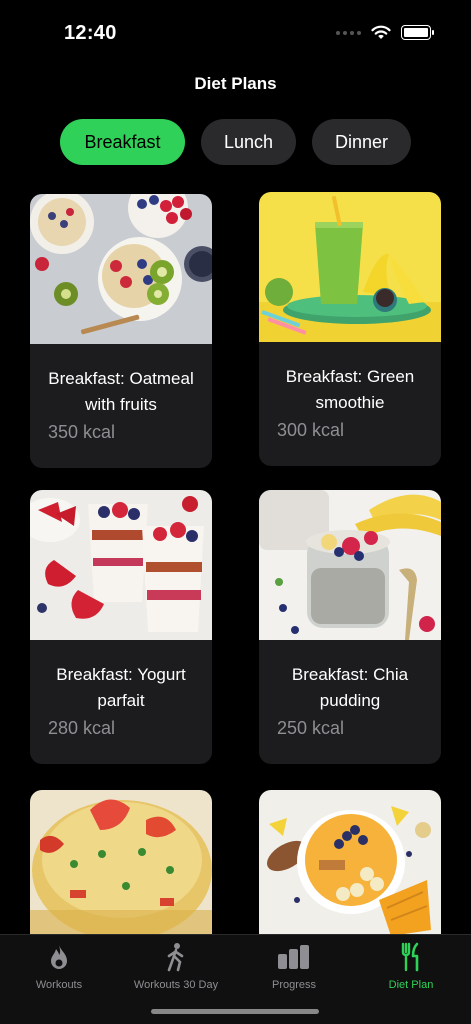  Describe the element at coordinates (411, 985) in the screenshot. I see `tab-label: Diet Plan` at that location.